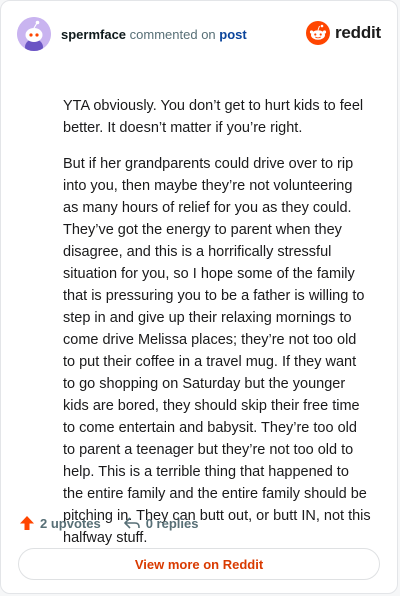 This screenshot has height=596, width=400. I want to click on upvote-arrow-icon, so click(27, 523).